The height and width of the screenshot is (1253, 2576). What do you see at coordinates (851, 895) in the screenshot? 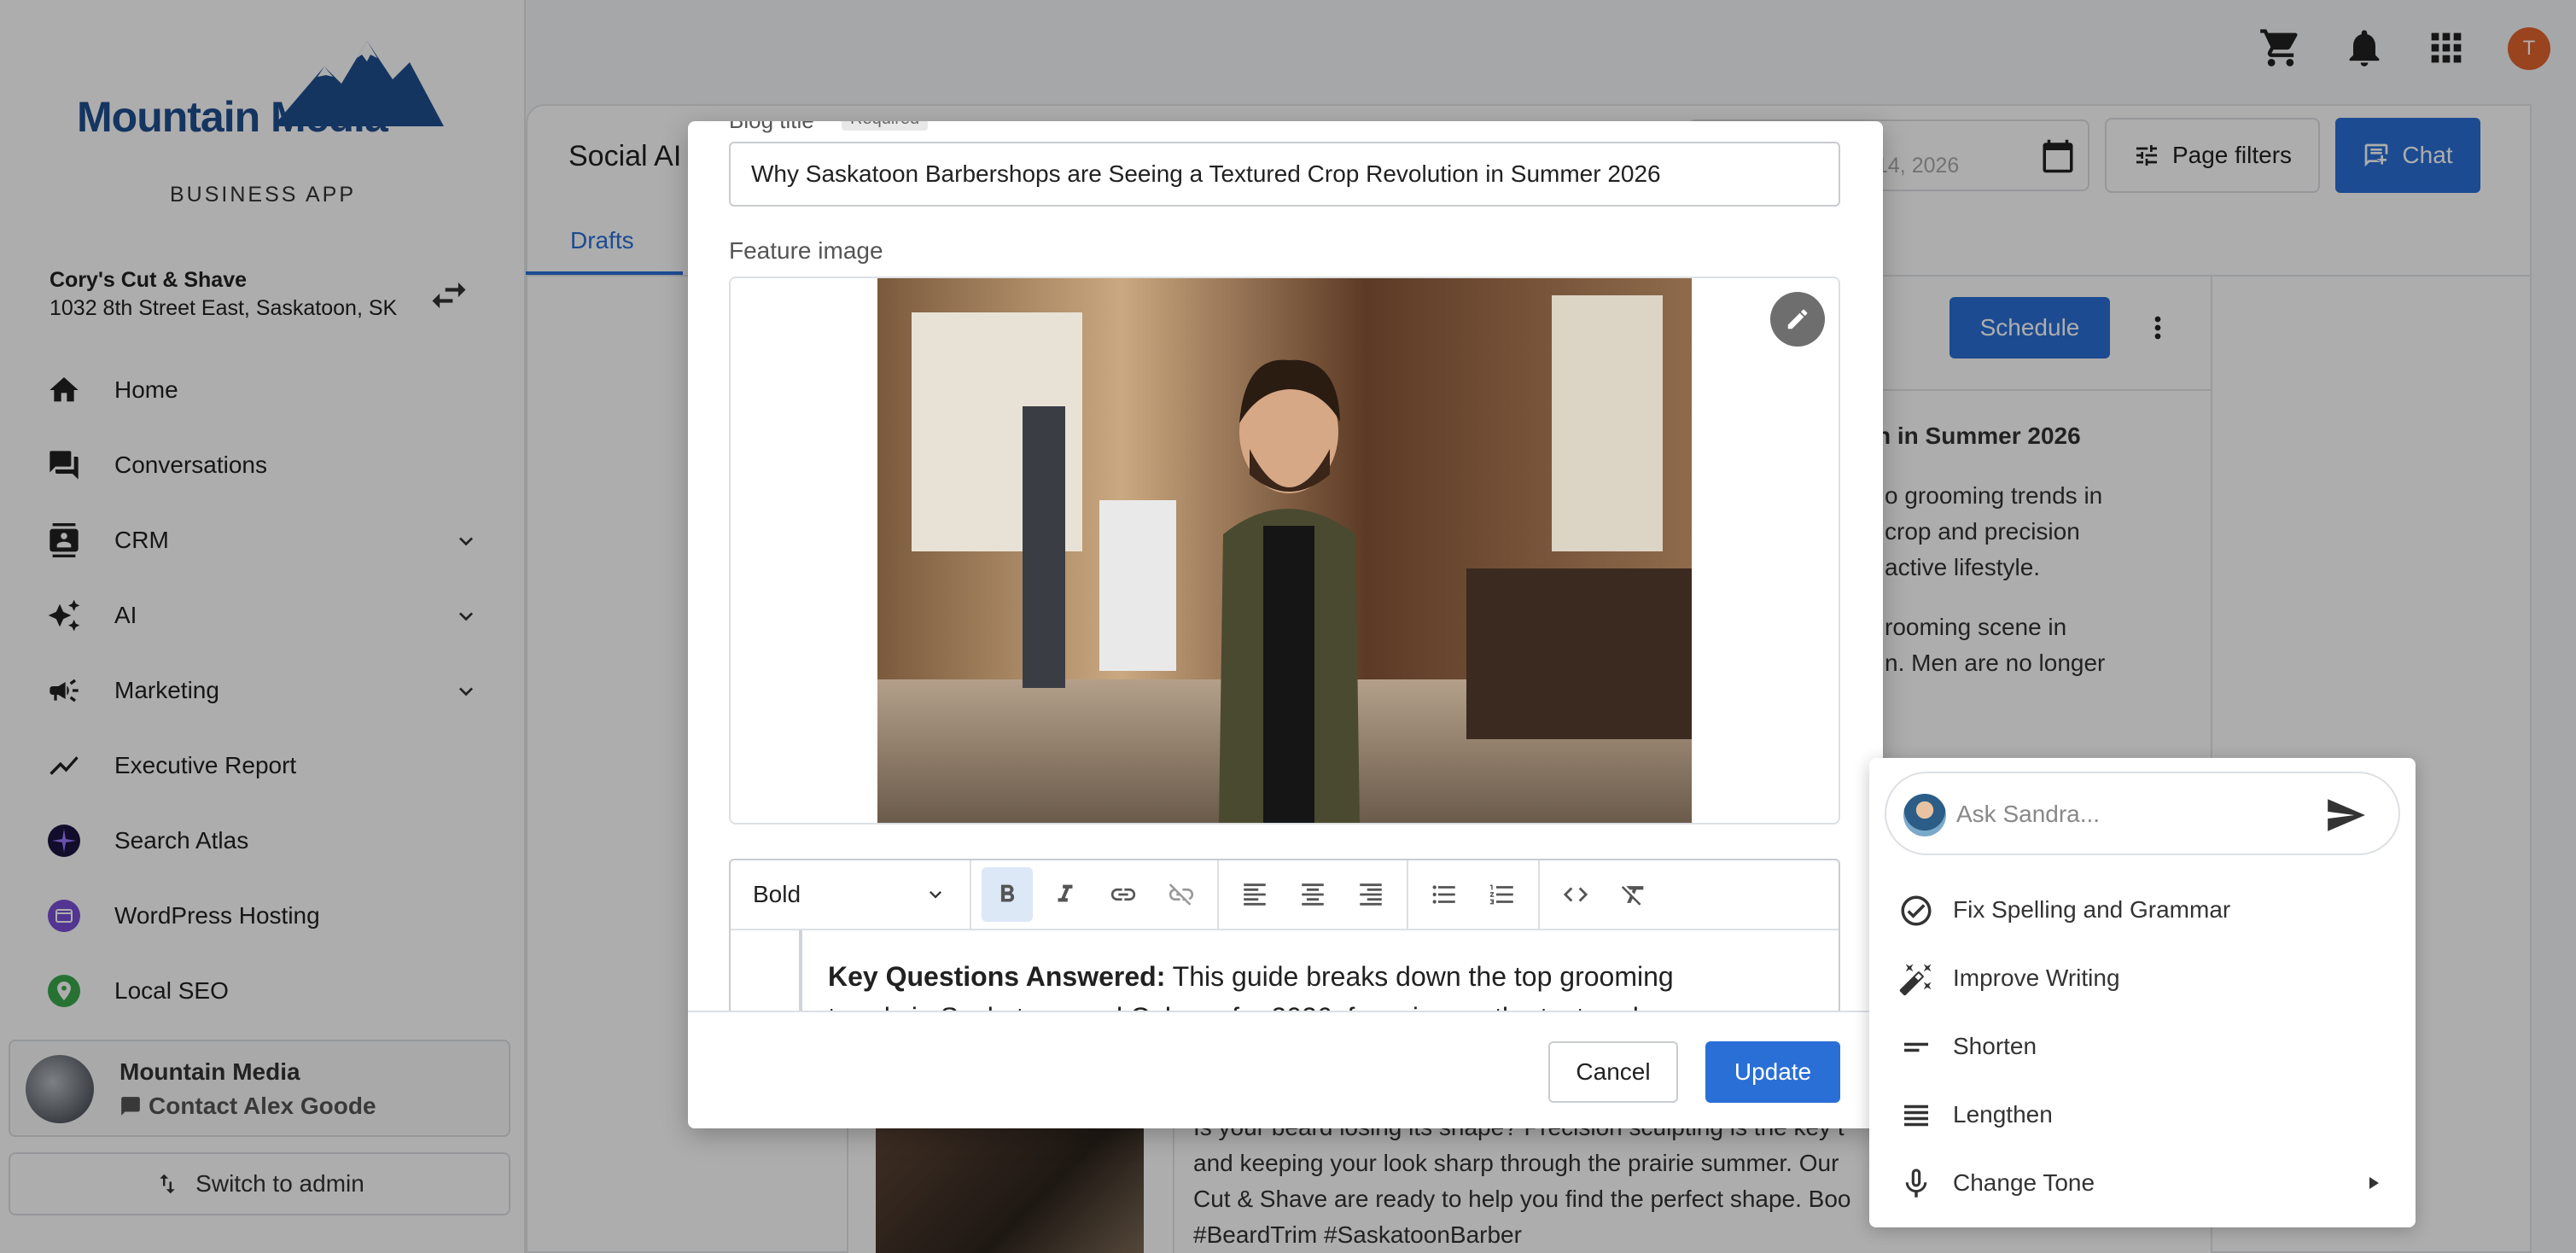
I see `block-format-select: Bold` at bounding box center [851, 895].